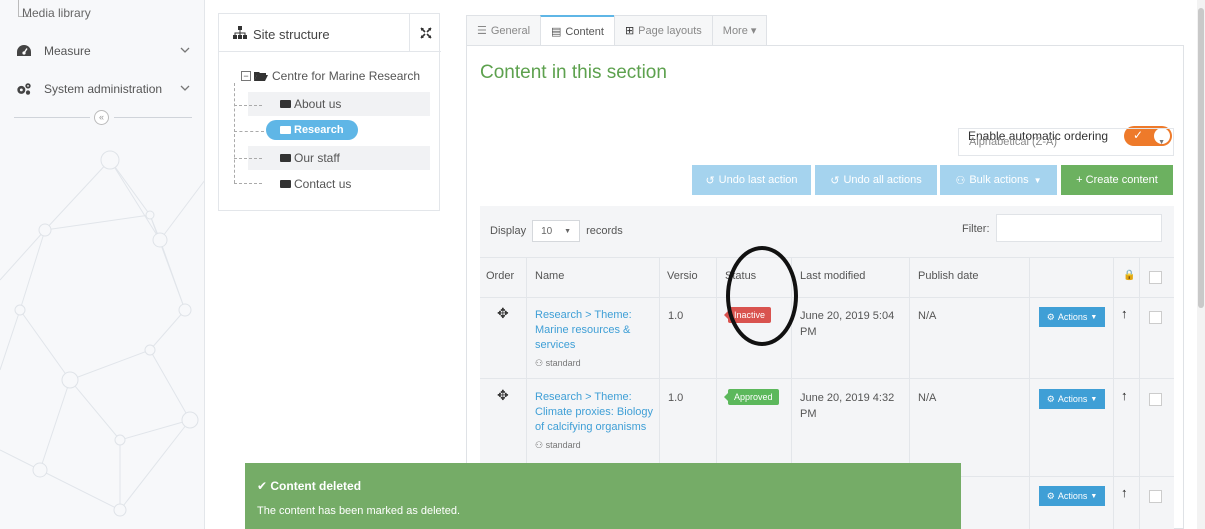 The height and width of the screenshot is (529, 1205). I want to click on annotation-circle, so click(762, 296).